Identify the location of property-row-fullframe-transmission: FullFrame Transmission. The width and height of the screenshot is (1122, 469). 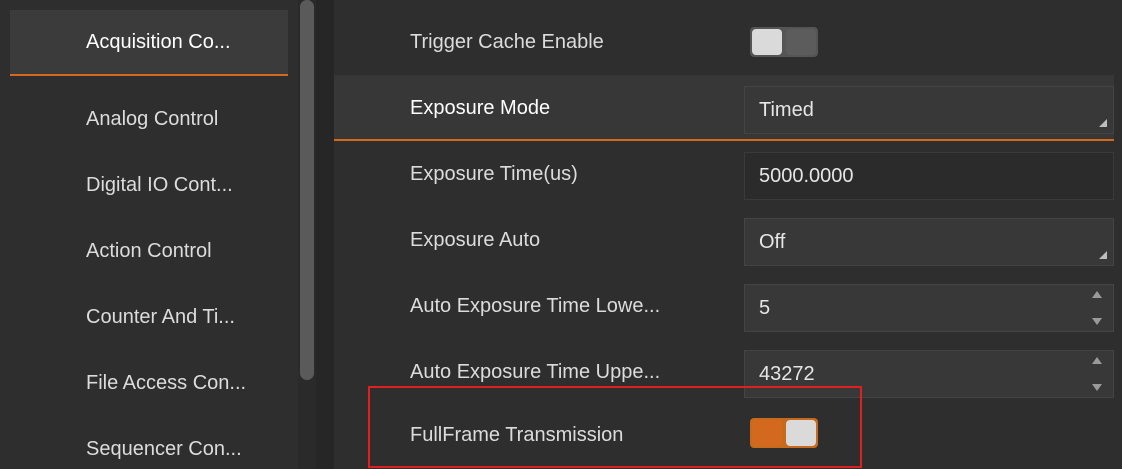
(724, 435).